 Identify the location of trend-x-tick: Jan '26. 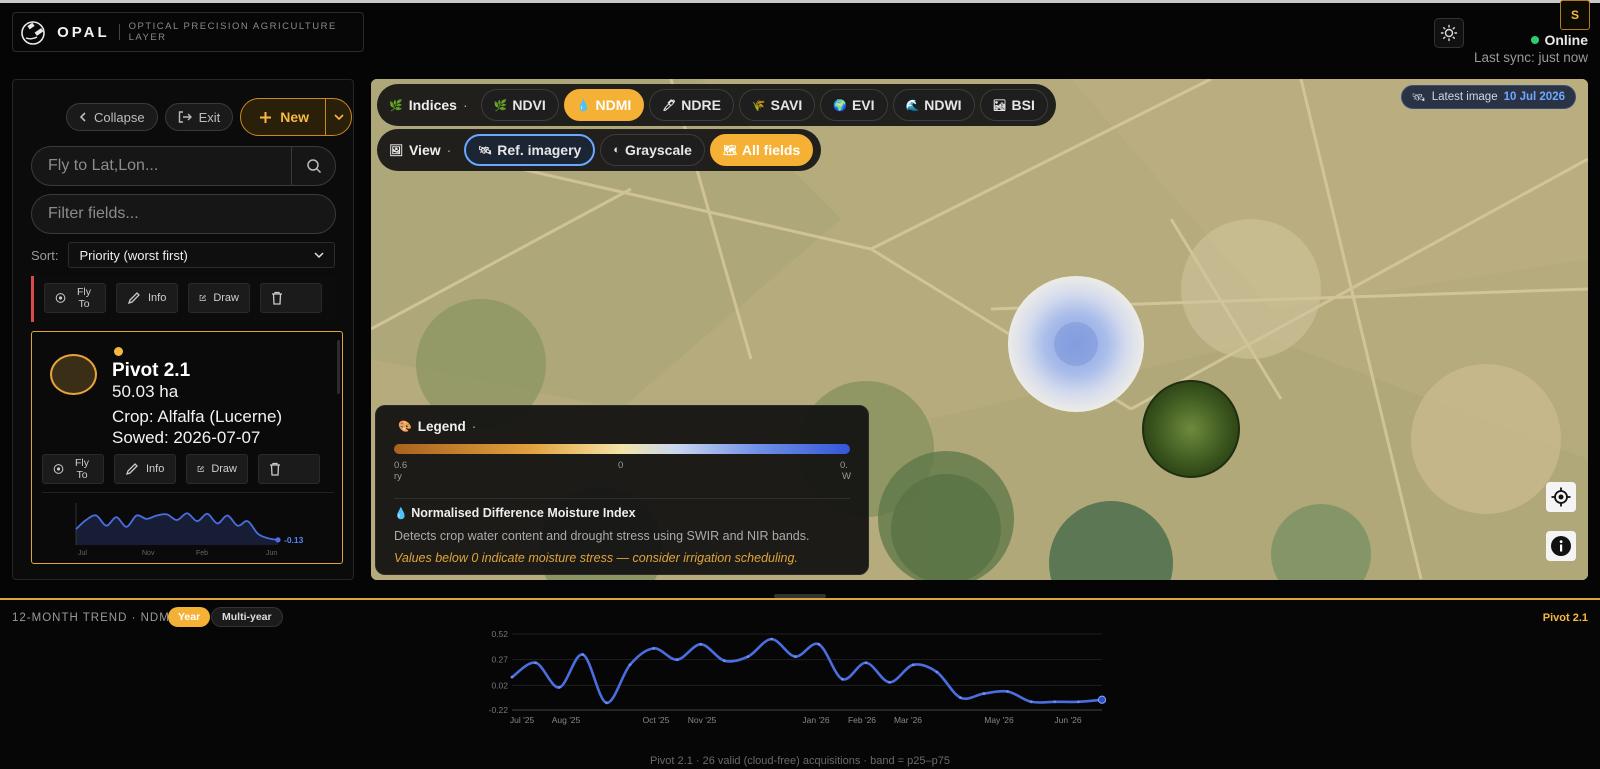
(815, 720).